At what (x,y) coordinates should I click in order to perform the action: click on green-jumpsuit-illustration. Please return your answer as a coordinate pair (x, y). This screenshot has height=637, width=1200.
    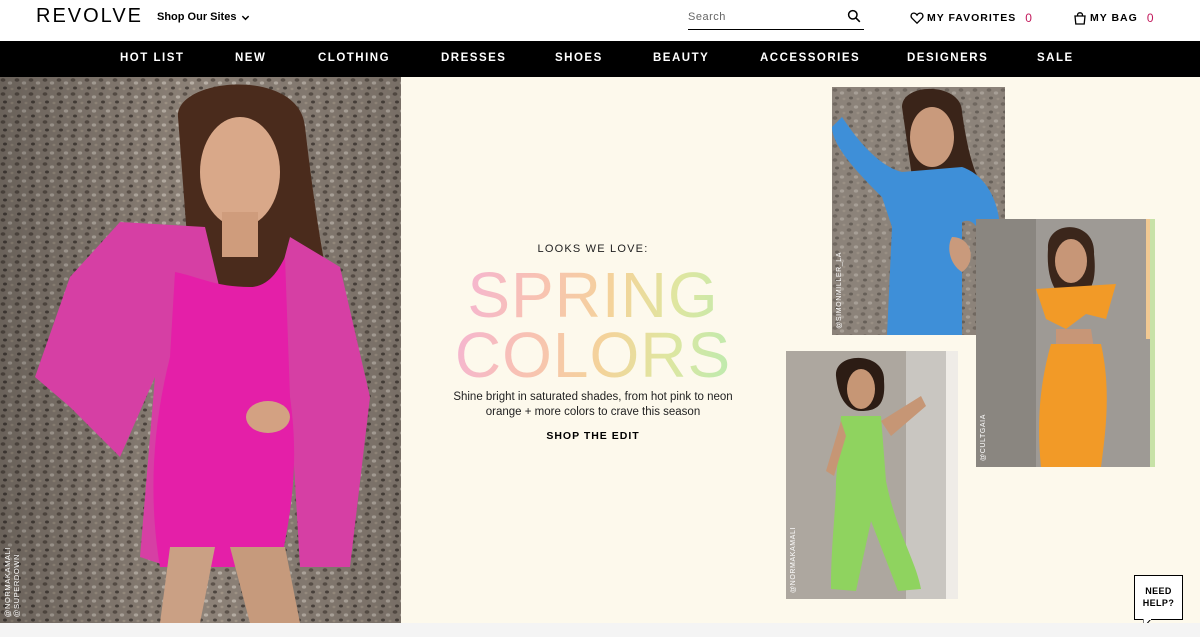
    Looking at the image, I should click on (872, 475).